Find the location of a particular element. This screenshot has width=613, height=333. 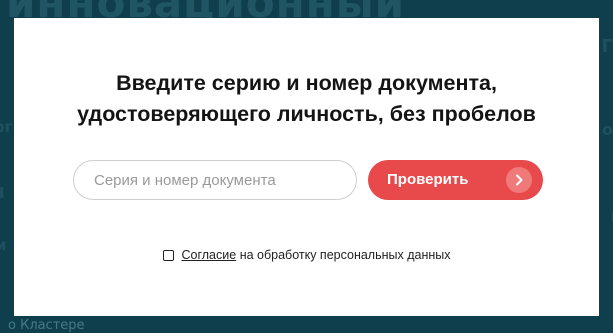

check-button-label: Проверить is located at coordinates (428, 179).